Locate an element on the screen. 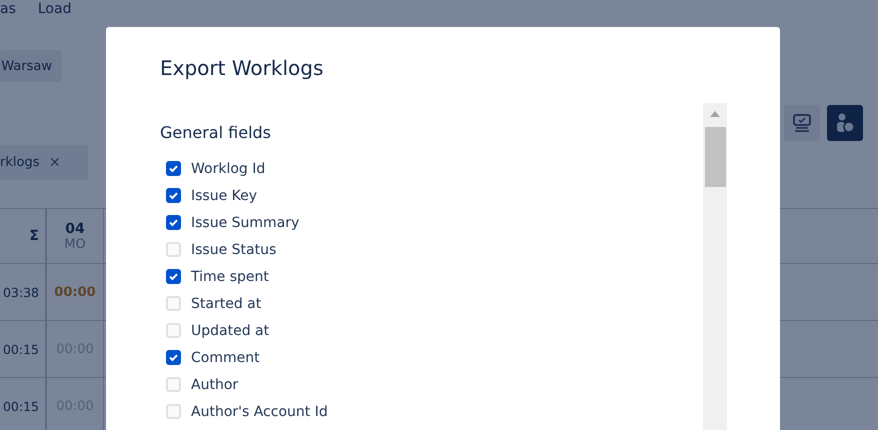  checkbox-label: Time spent is located at coordinates (230, 276).